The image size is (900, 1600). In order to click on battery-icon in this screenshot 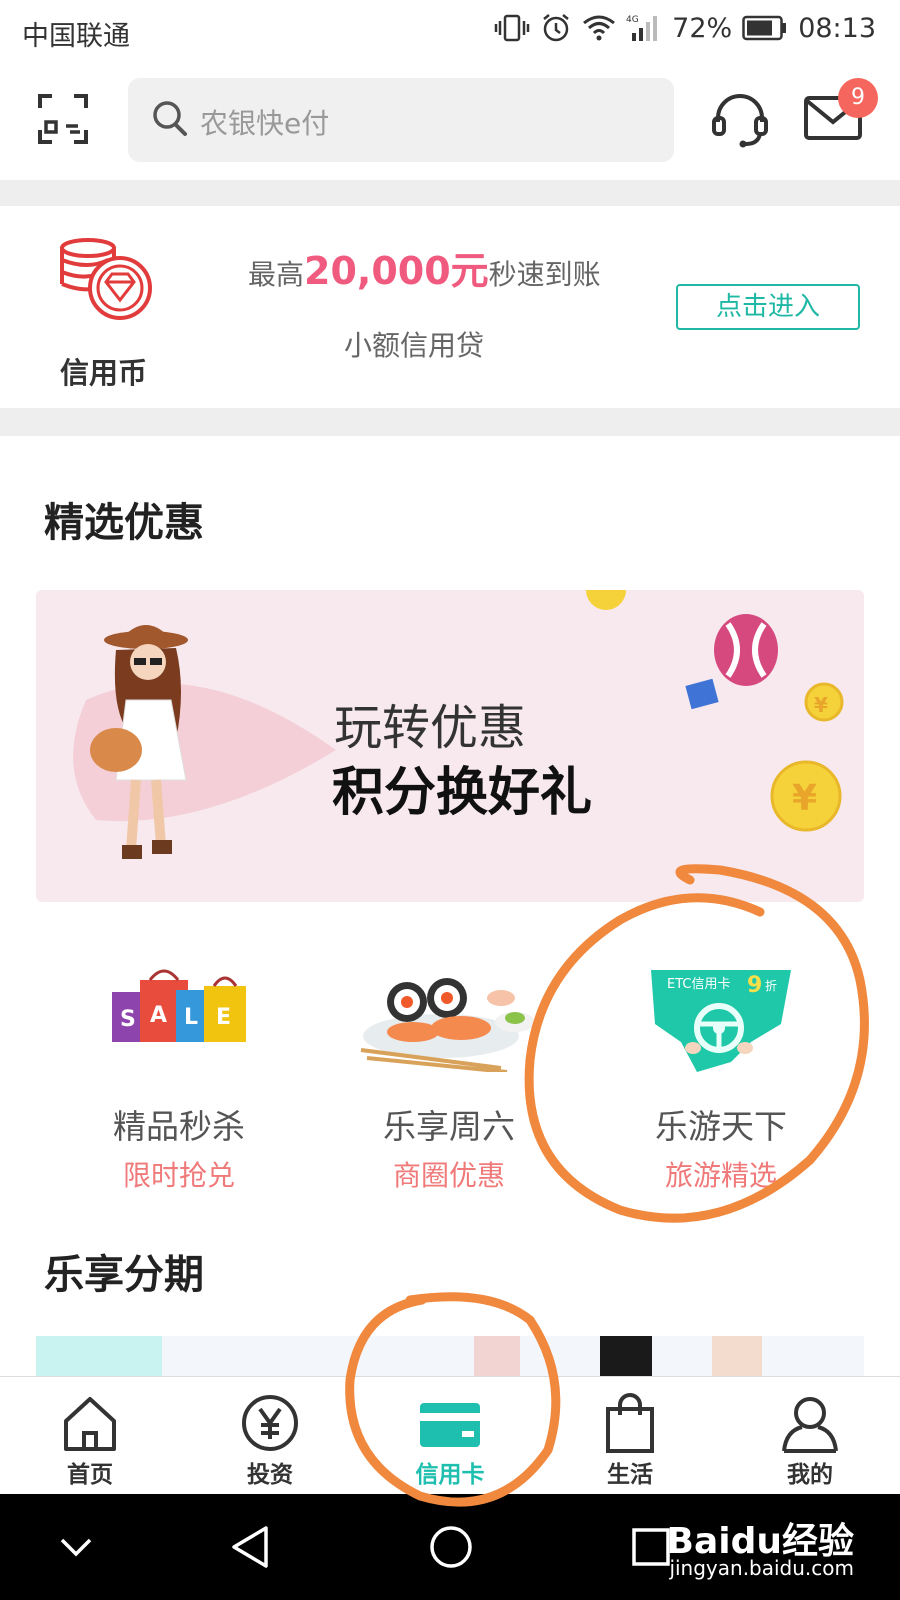, I will do `click(764, 28)`.